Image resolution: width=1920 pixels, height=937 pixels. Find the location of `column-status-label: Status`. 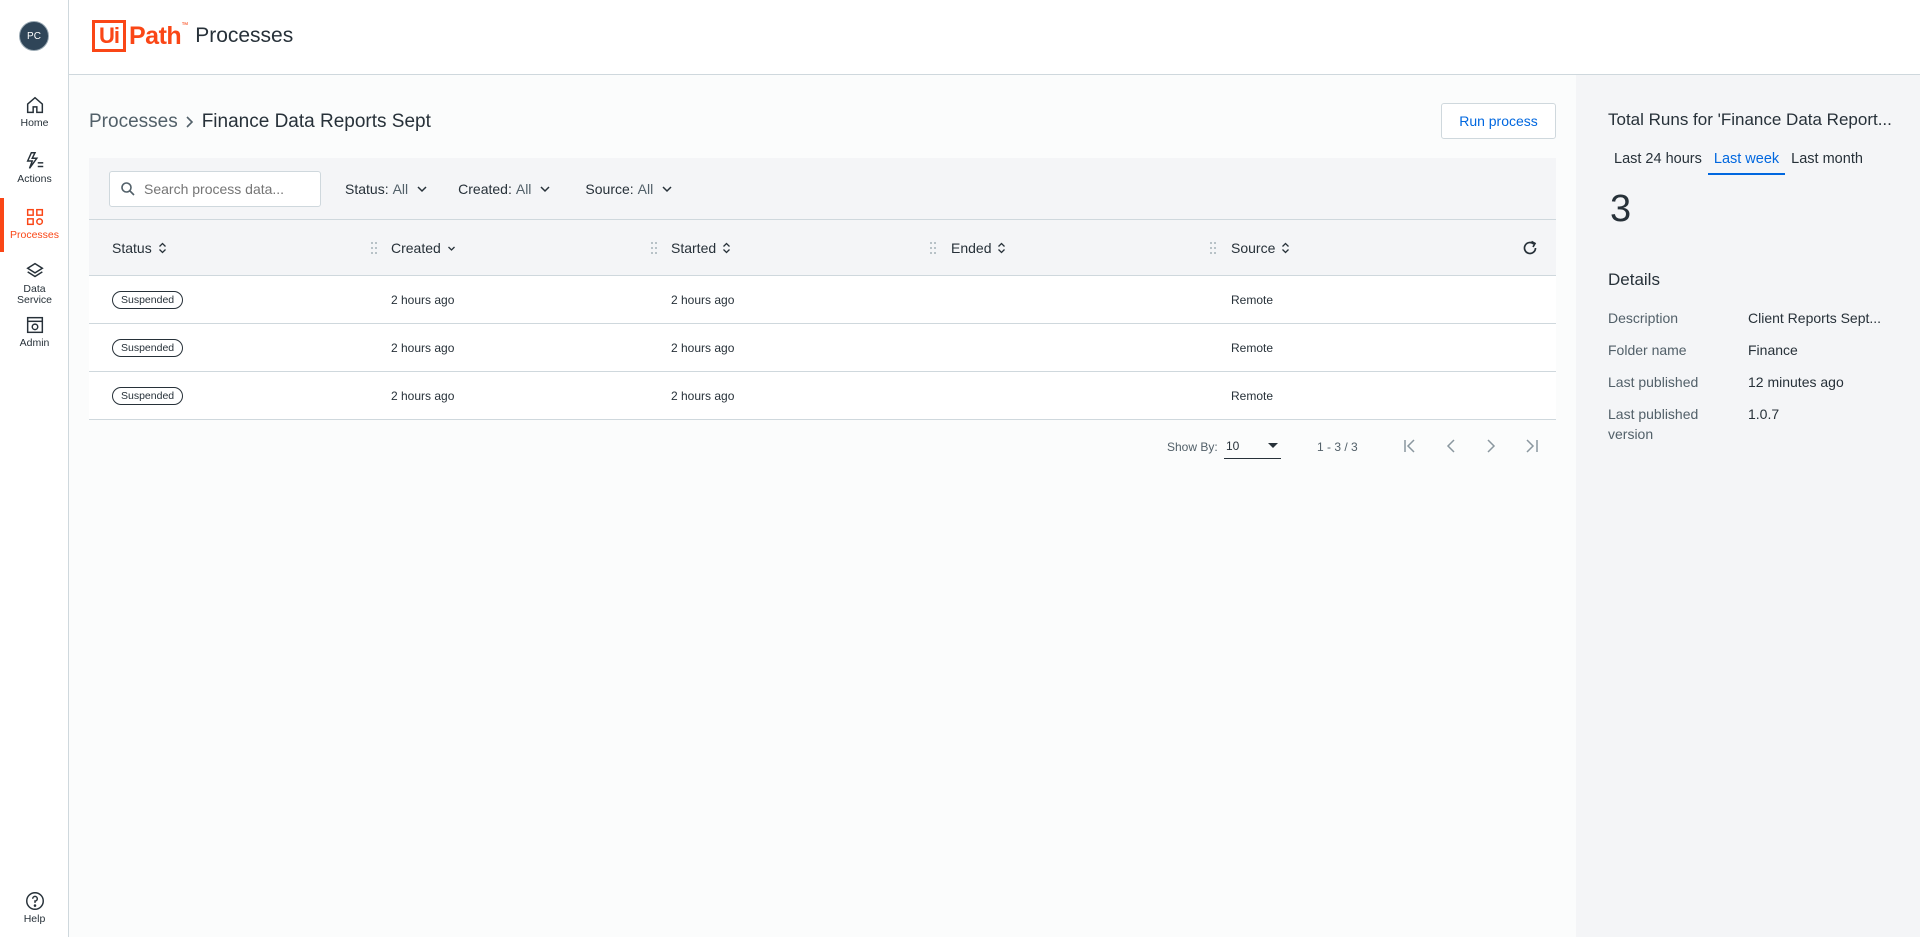

column-status-label: Status is located at coordinates (132, 248).